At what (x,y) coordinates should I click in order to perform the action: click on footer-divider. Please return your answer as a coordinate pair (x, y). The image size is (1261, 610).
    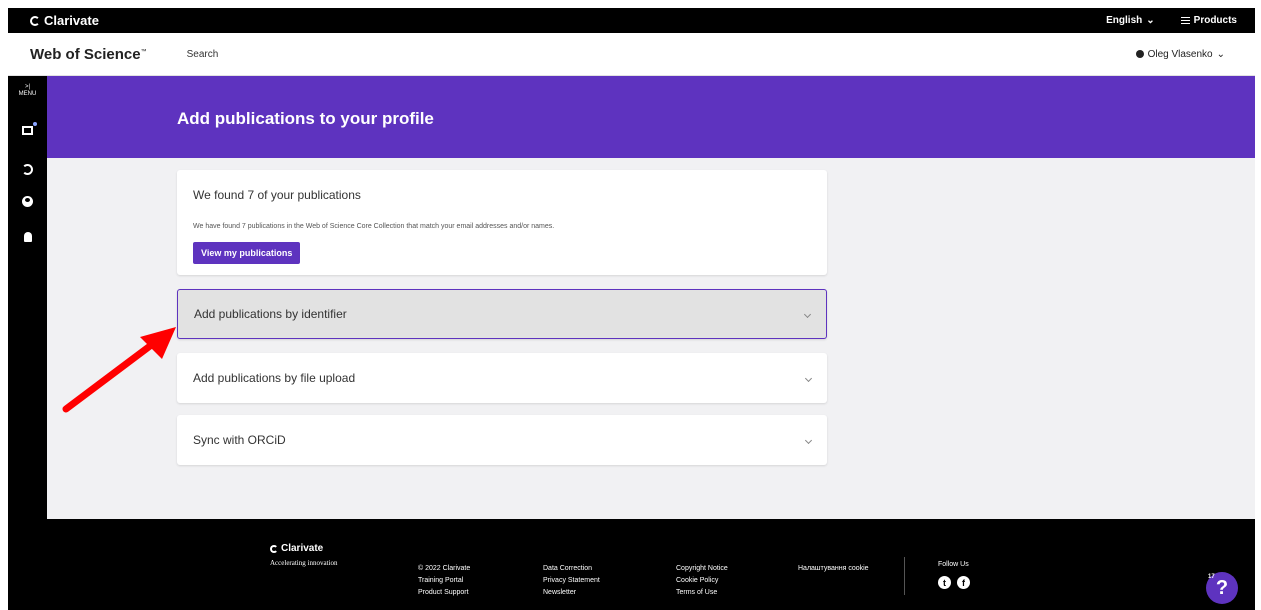
    Looking at the image, I should click on (904, 576).